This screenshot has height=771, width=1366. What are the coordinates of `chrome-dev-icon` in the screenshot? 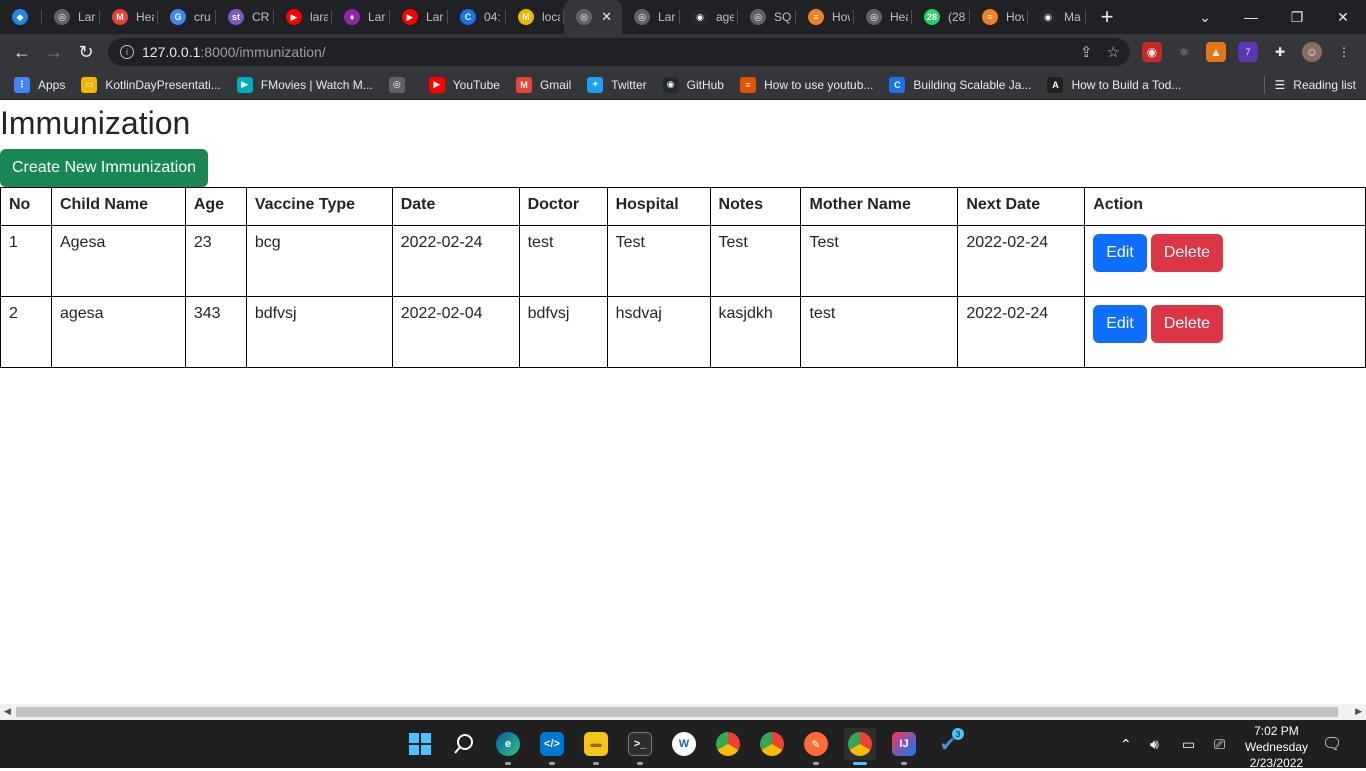 It's located at (772, 744).